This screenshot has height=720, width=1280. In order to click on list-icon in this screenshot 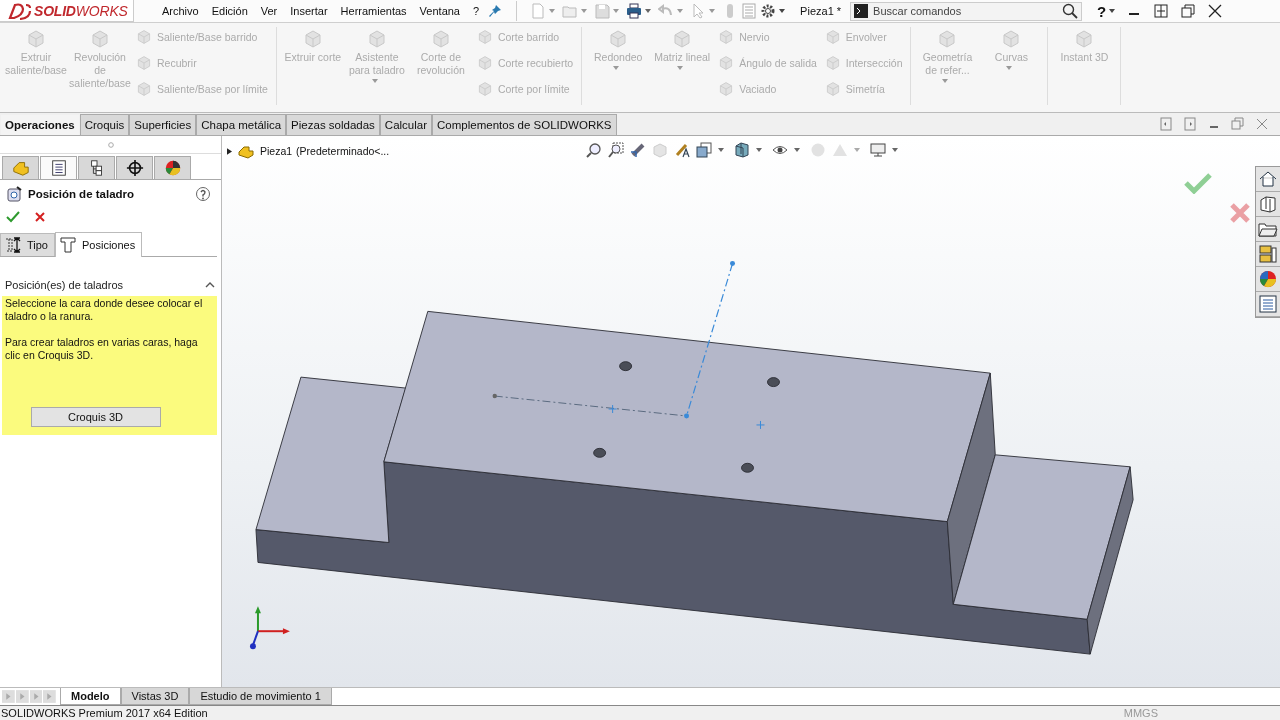, I will do `click(58, 168)`.